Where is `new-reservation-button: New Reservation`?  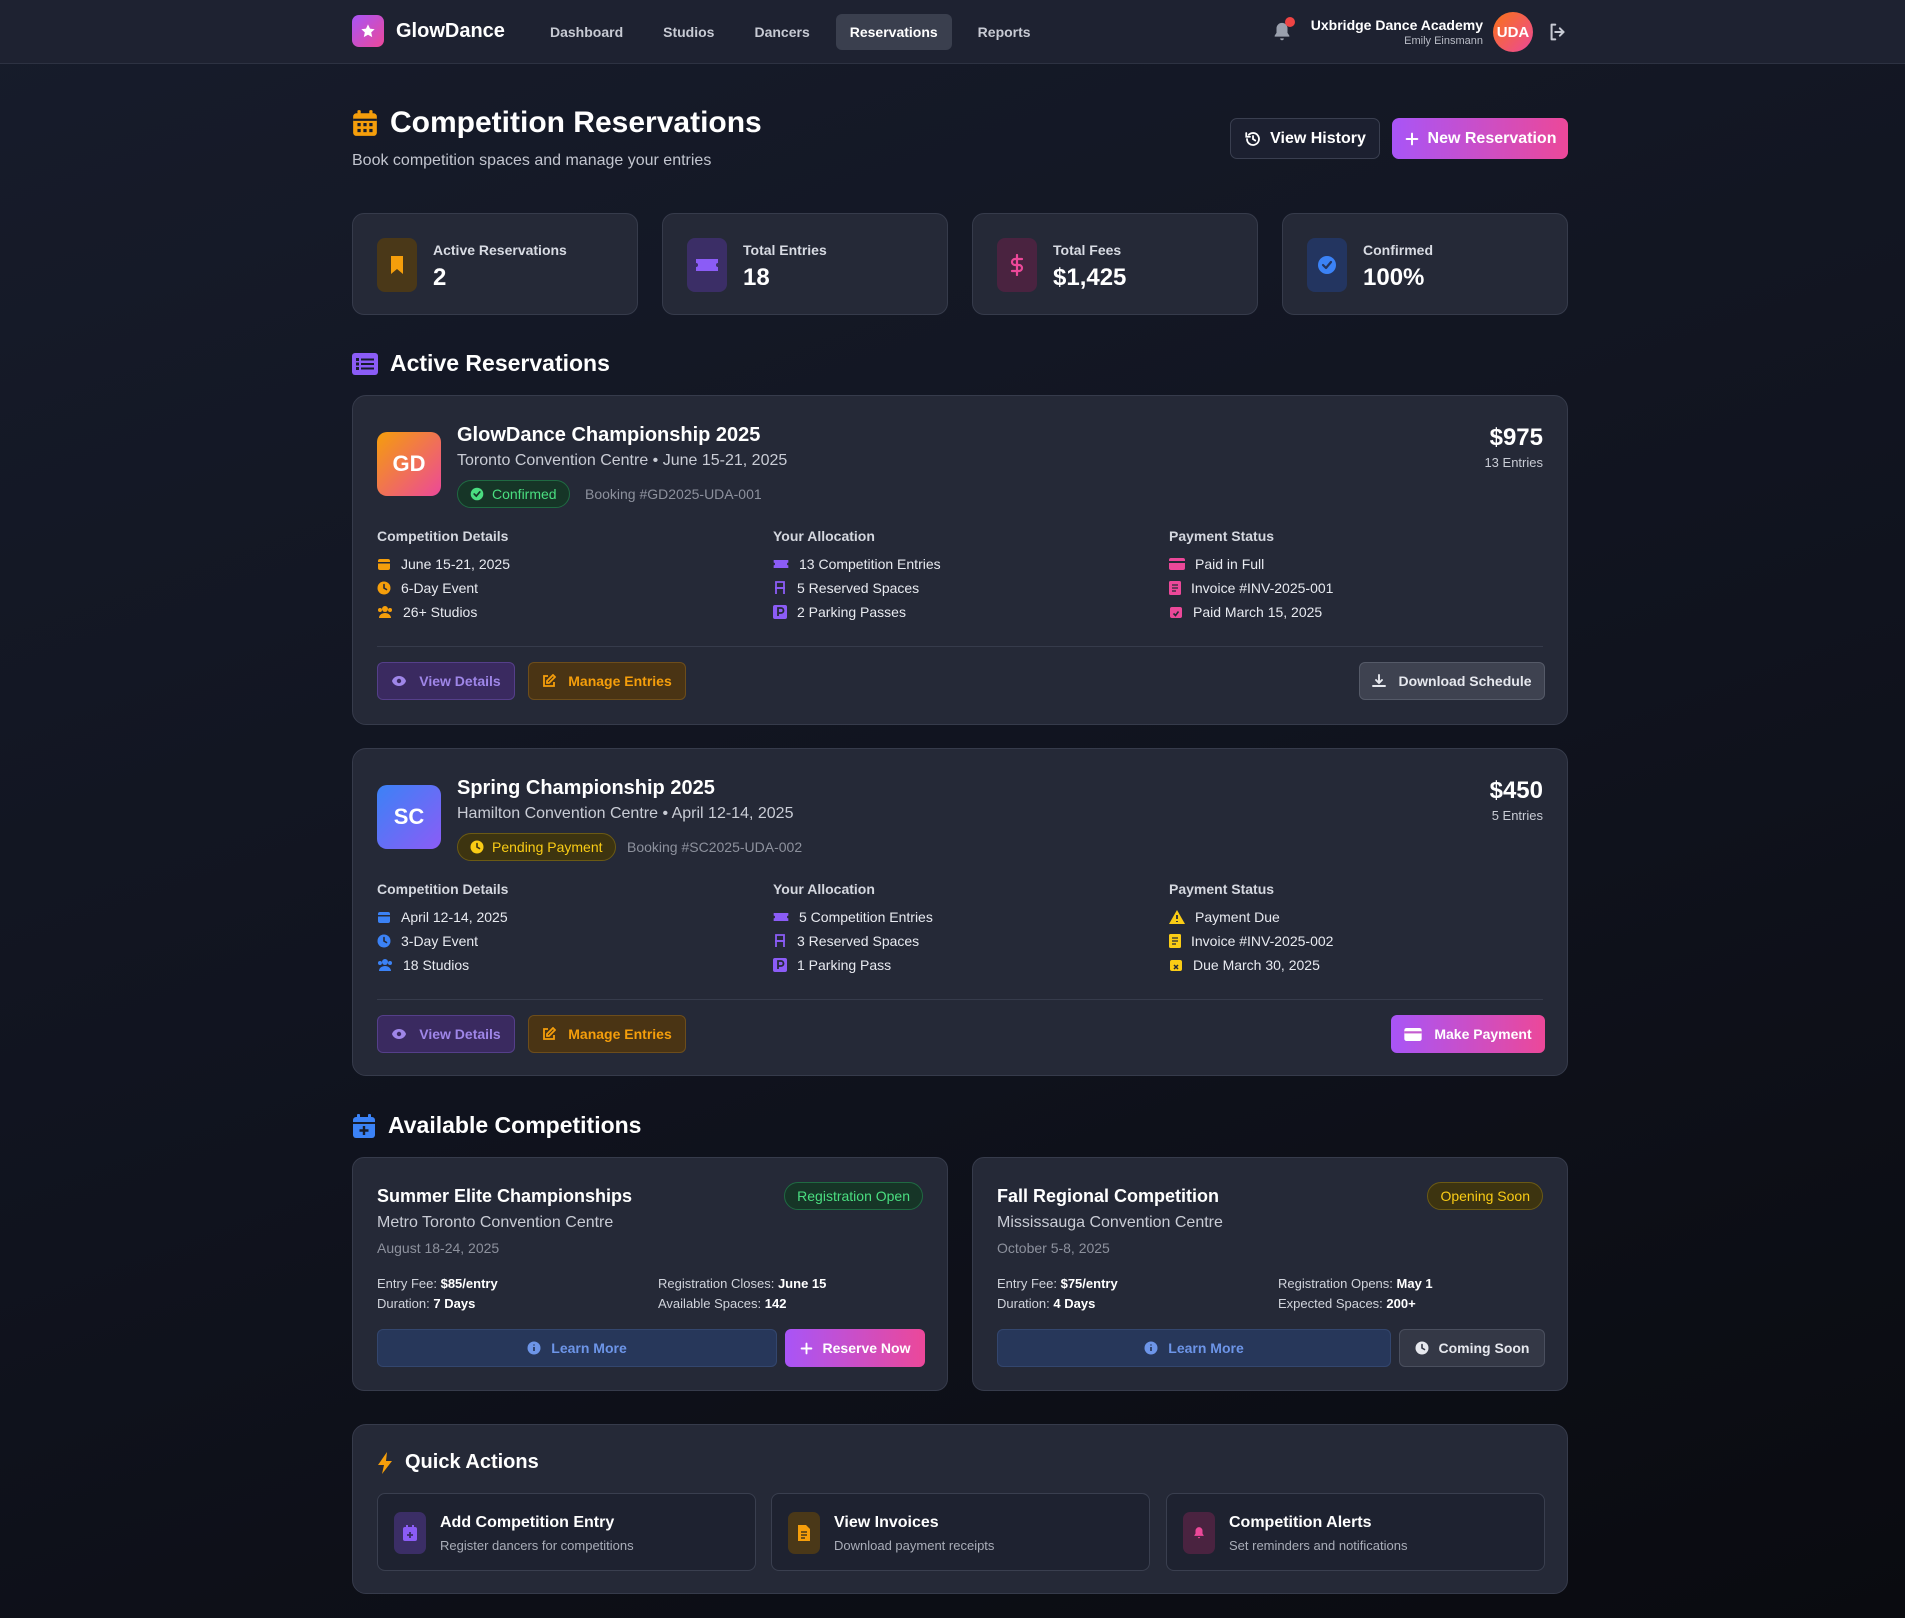
new-reservation-button: New Reservation is located at coordinates (1480, 138).